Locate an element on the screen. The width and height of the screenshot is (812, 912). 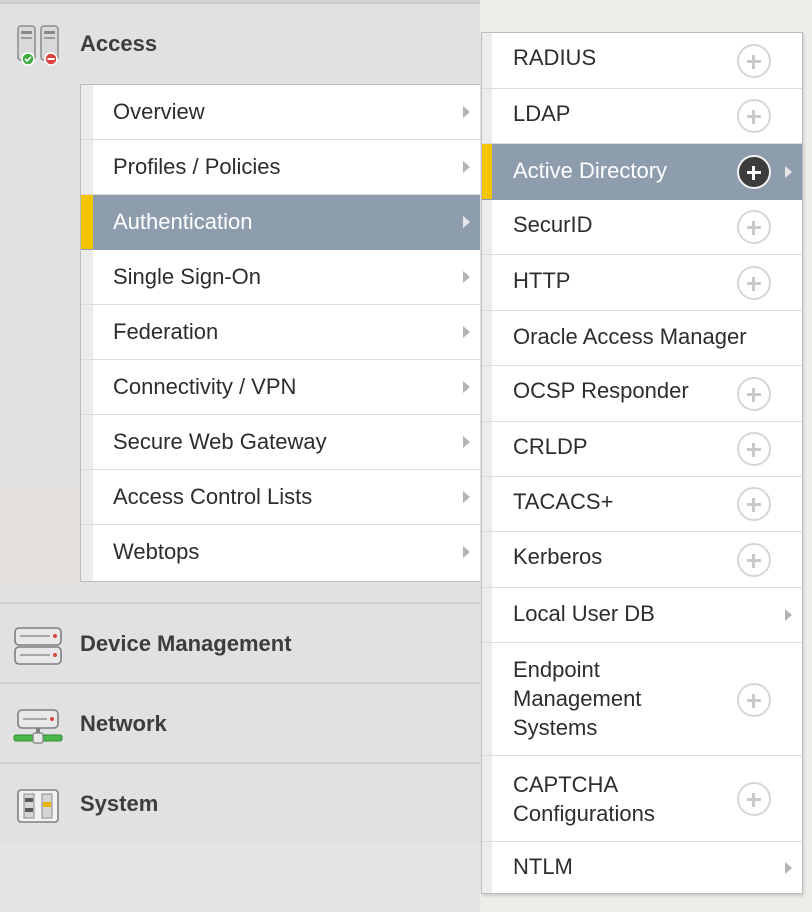
flyout-item-captcha-configurations: CAPTCHA Configurations is located at coordinates (642, 799).